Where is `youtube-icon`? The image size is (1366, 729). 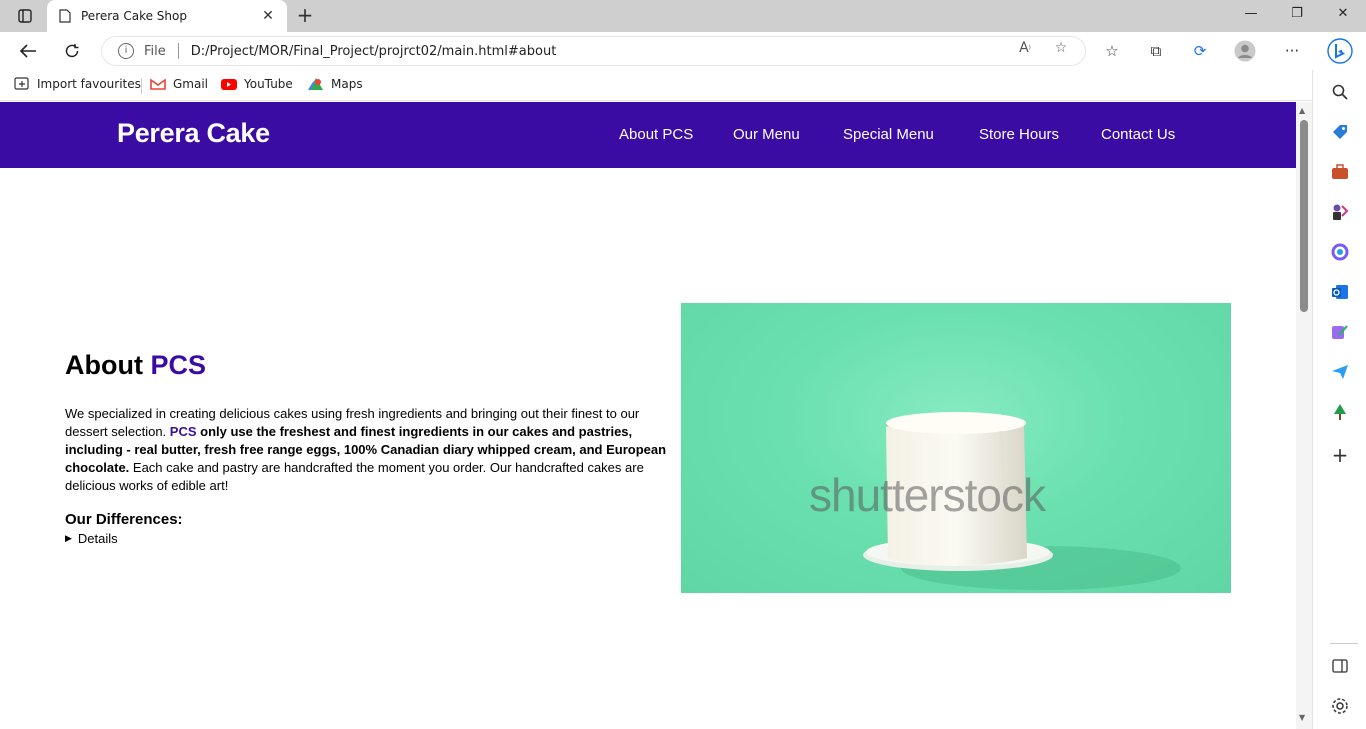
youtube-icon is located at coordinates (229, 84).